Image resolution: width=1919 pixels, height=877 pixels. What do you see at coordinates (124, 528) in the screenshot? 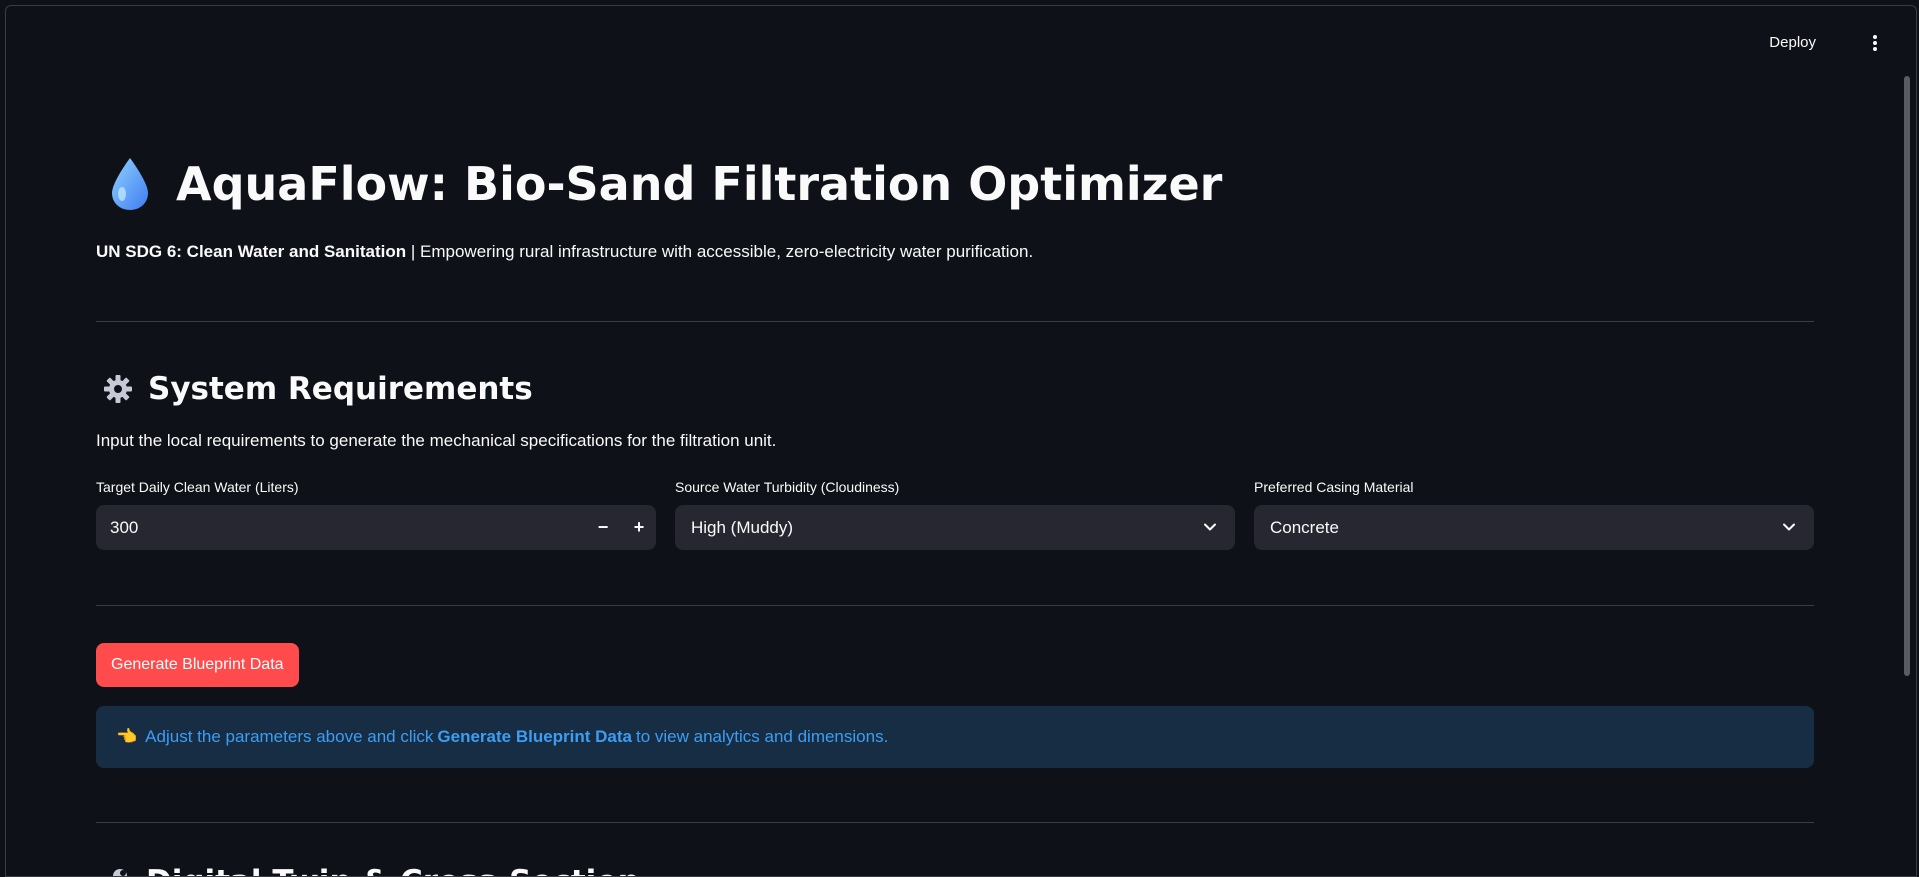
I see `water-target-input: 300` at bounding box center [124, 528].